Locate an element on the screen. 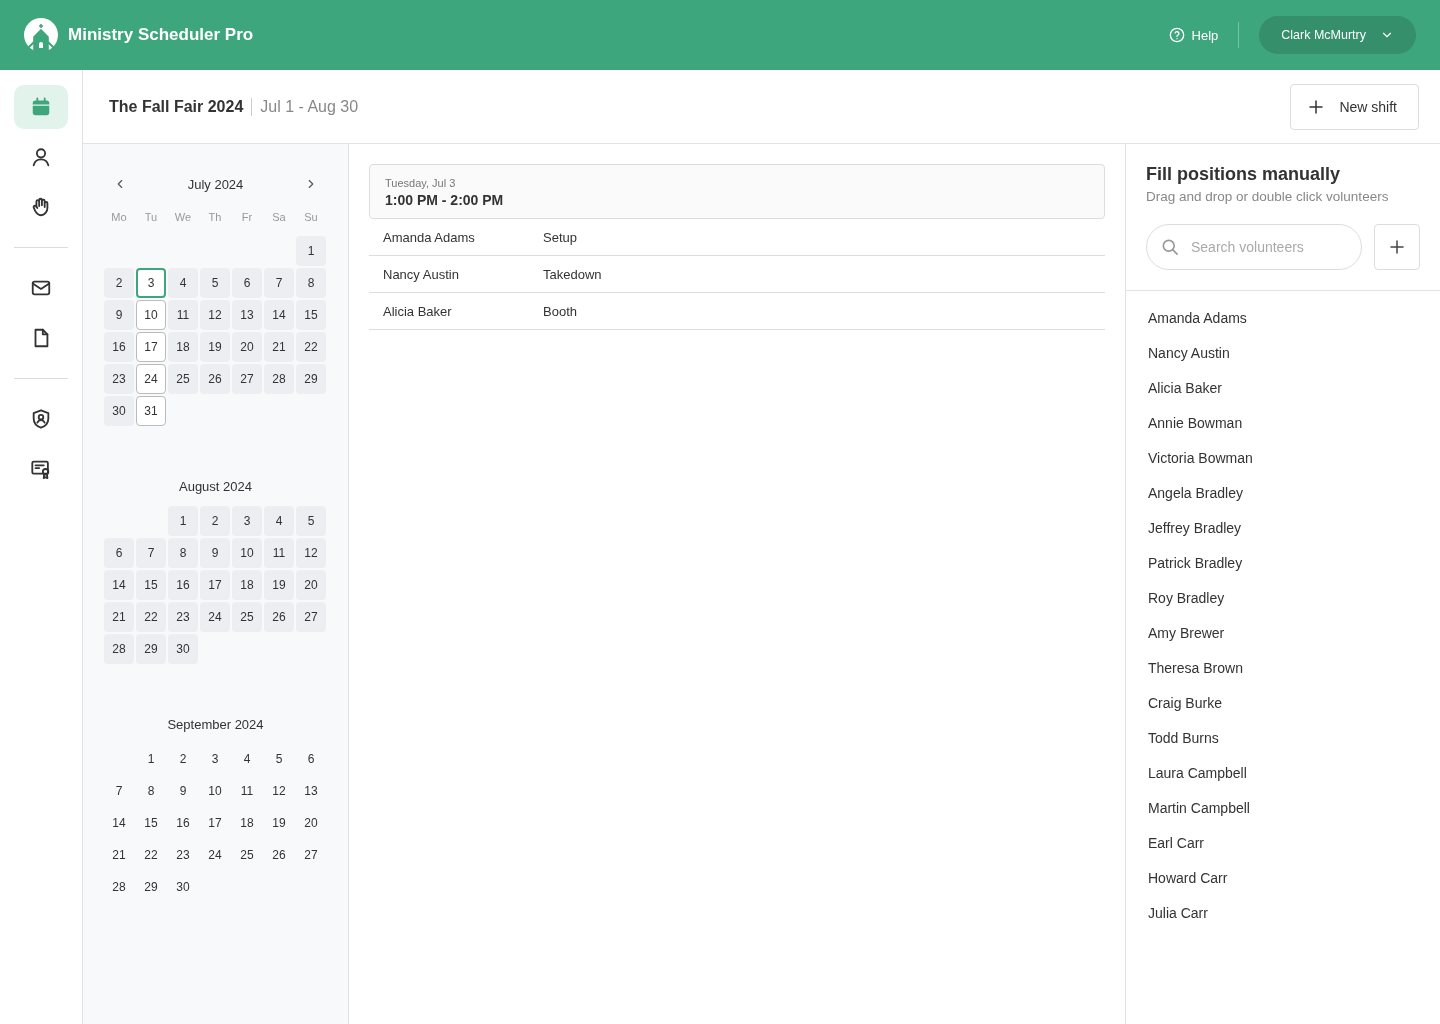 Image resolution: width=1440 pixels, height=1024 pixels. calendar-day: 13 is located at coordinates (311, 791).